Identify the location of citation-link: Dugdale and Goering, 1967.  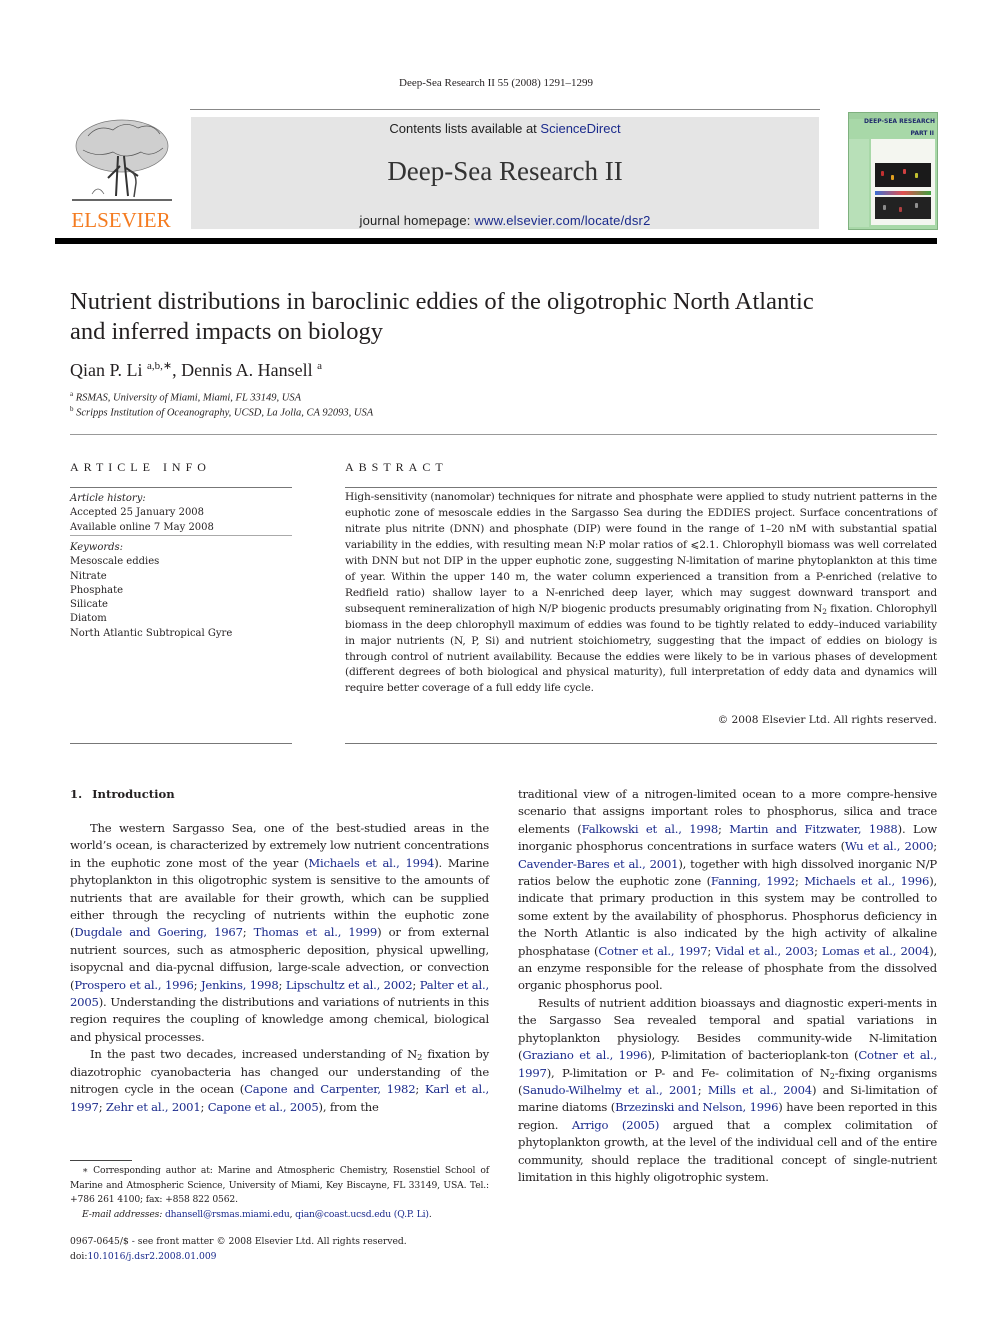
(158, 932).